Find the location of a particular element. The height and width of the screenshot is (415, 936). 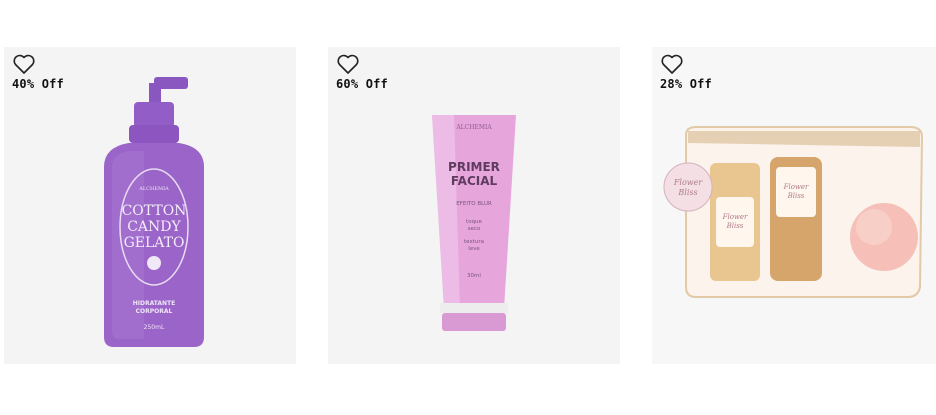

product-name-line: GELATO is located at coordinates (154, 243).